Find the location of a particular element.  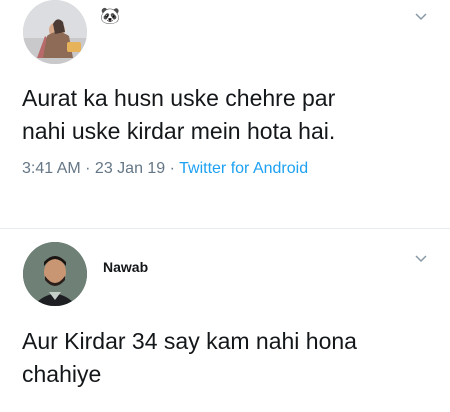

tweet-source-link: Twitter for Android is located at coordinates (243, 168).